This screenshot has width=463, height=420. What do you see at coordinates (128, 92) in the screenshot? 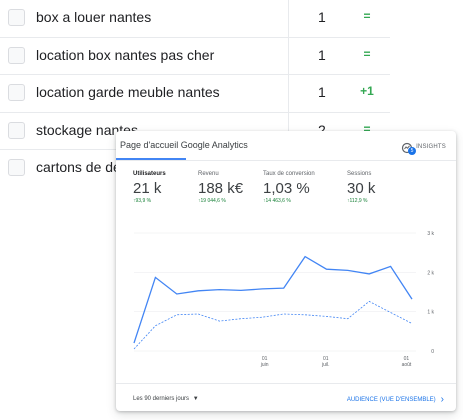
I see `keyword-label: location garde meuble nantes` at bounding box center [128, 92].